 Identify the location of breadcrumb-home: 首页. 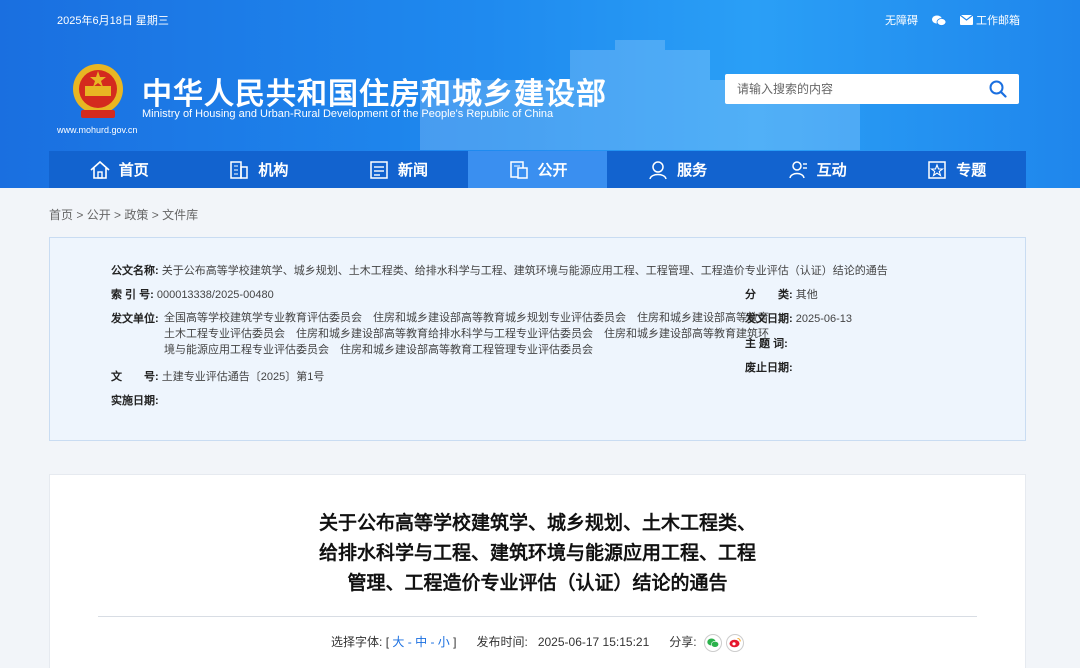
(61, 215).